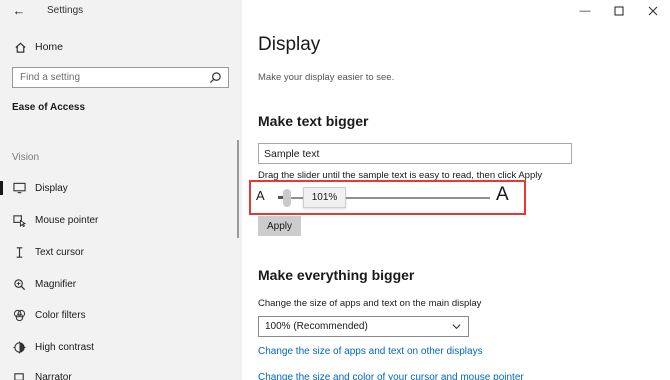  I want to click on scale-dropdown: 100% (Recommended), so click(363, 326).